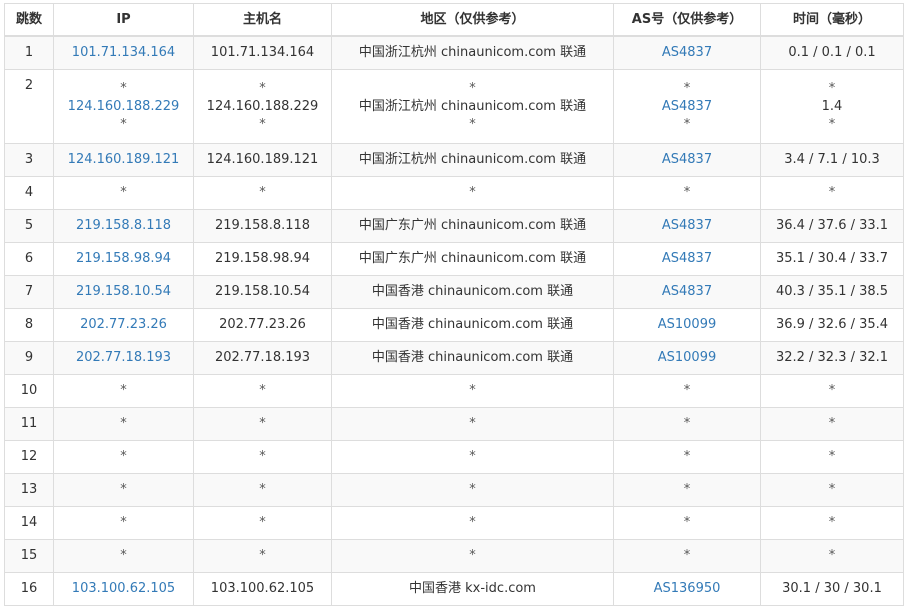 This screenshot has height=613, width=907. What do you see at coordinates (262, 292) in the screenshot?
I see `hostname-cell: 219.158.10.54` at bounding box center [262, 292].